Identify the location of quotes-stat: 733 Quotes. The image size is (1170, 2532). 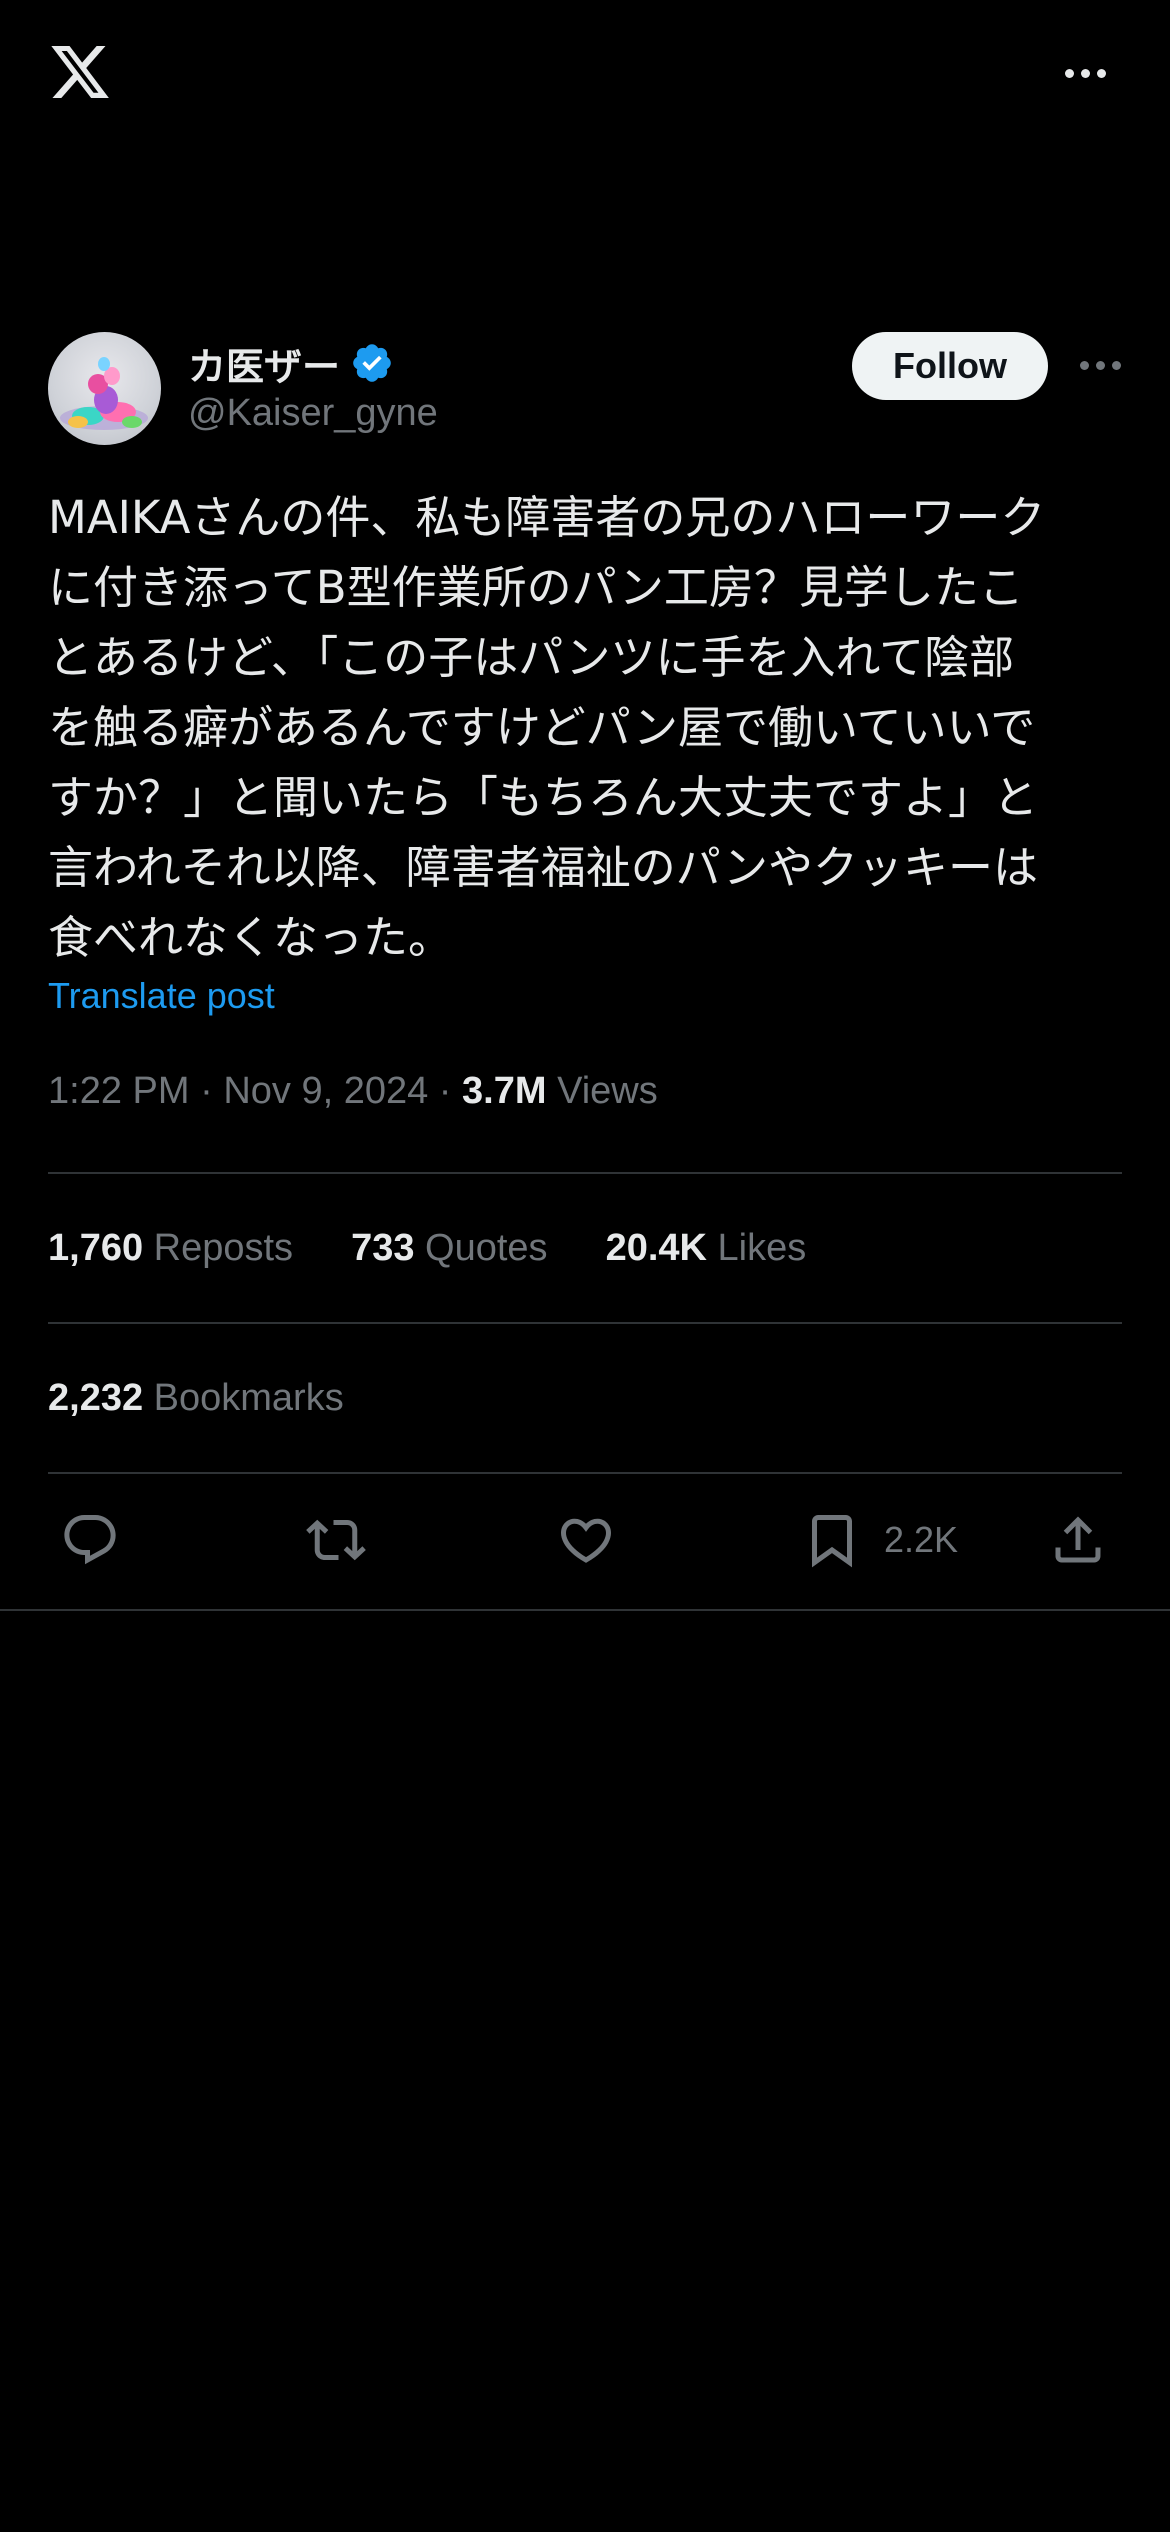
(449, 1248).